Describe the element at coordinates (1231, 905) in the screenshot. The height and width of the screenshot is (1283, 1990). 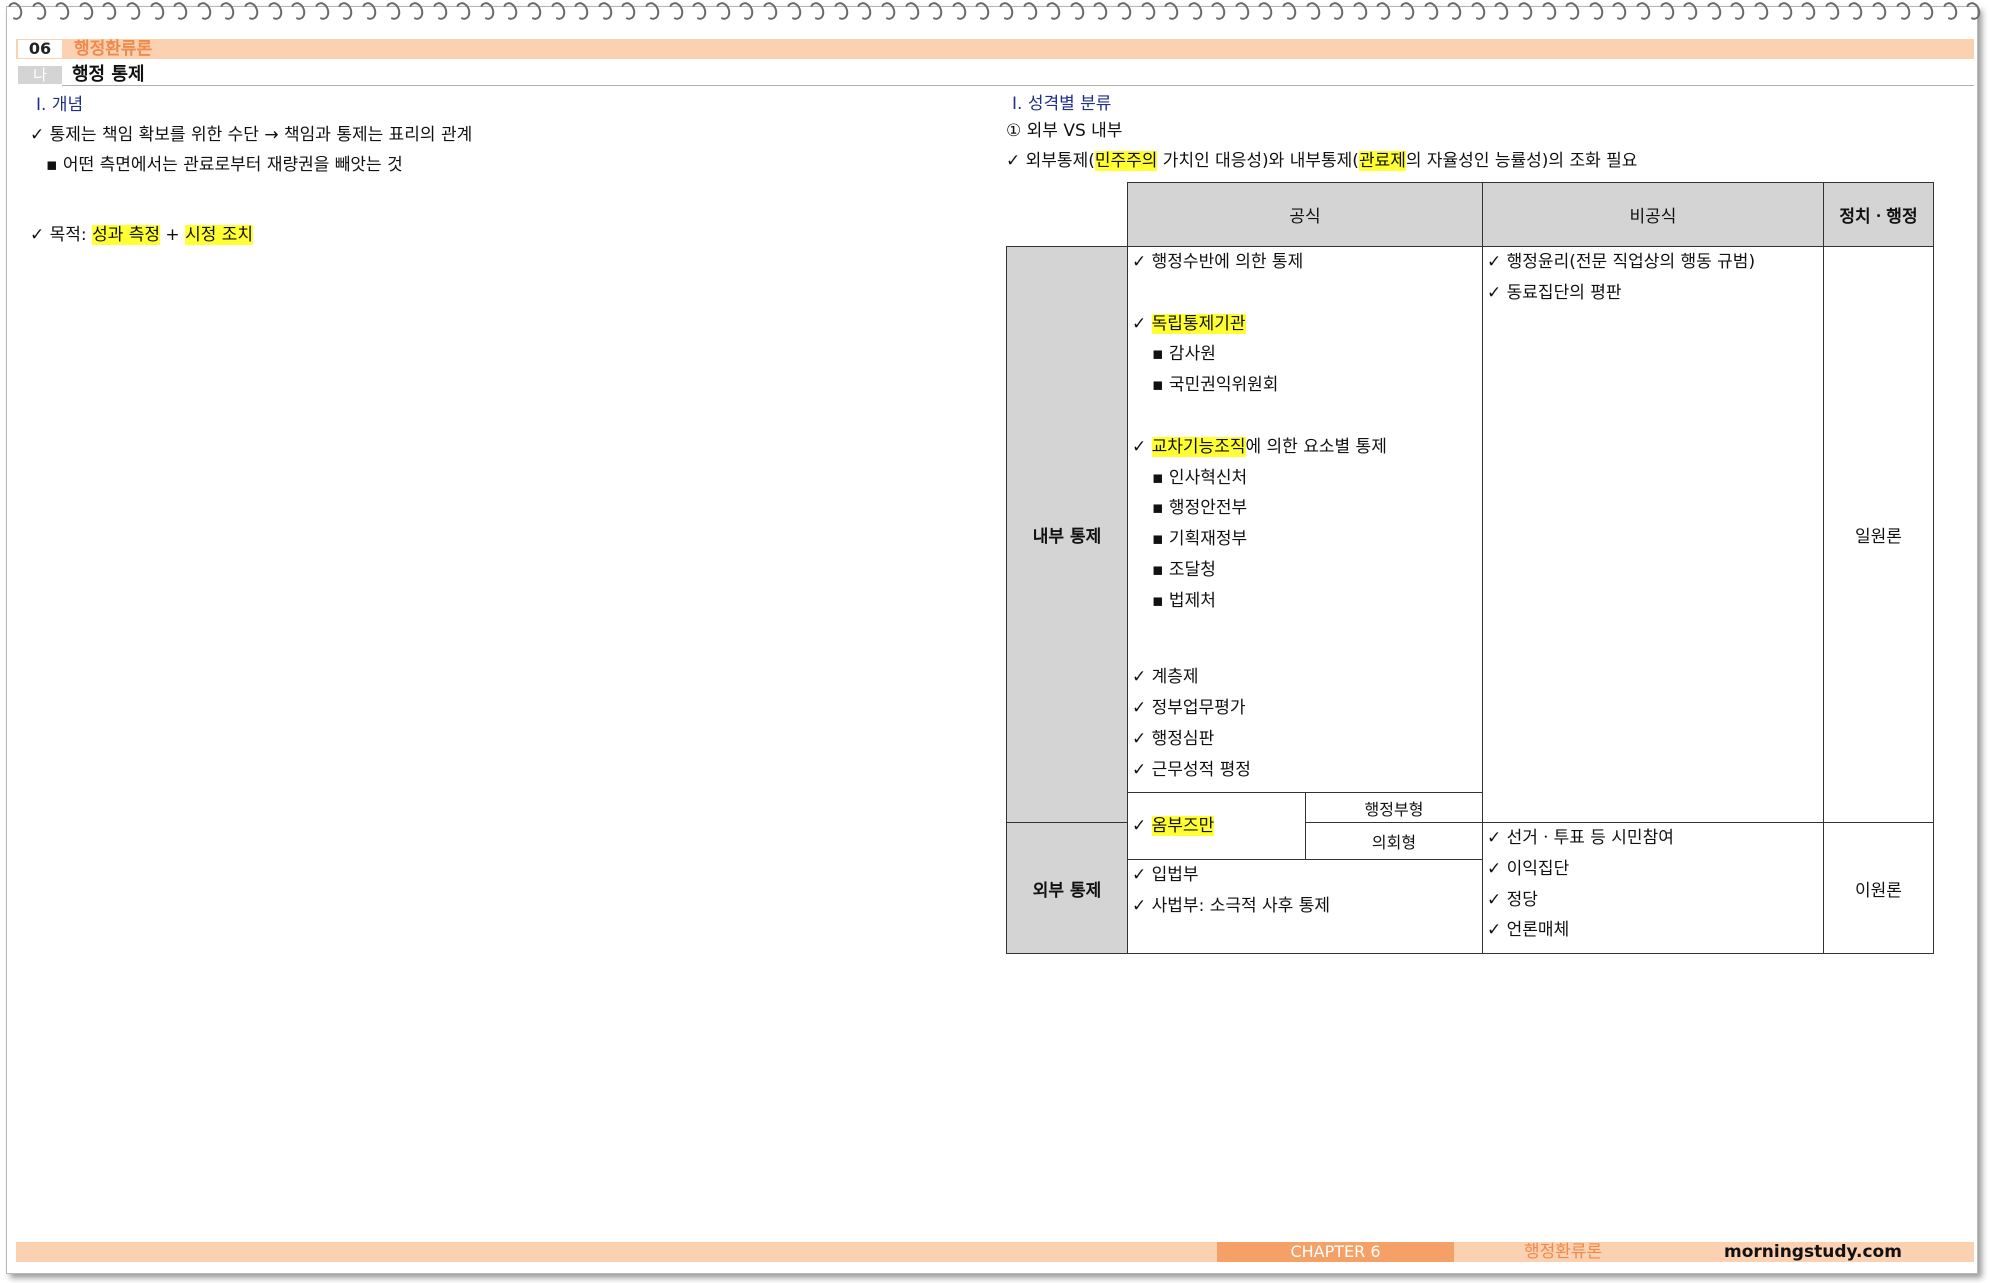
I see `external-formal-item: ✓ 사법부: 소극적 사후 통제` at that location.